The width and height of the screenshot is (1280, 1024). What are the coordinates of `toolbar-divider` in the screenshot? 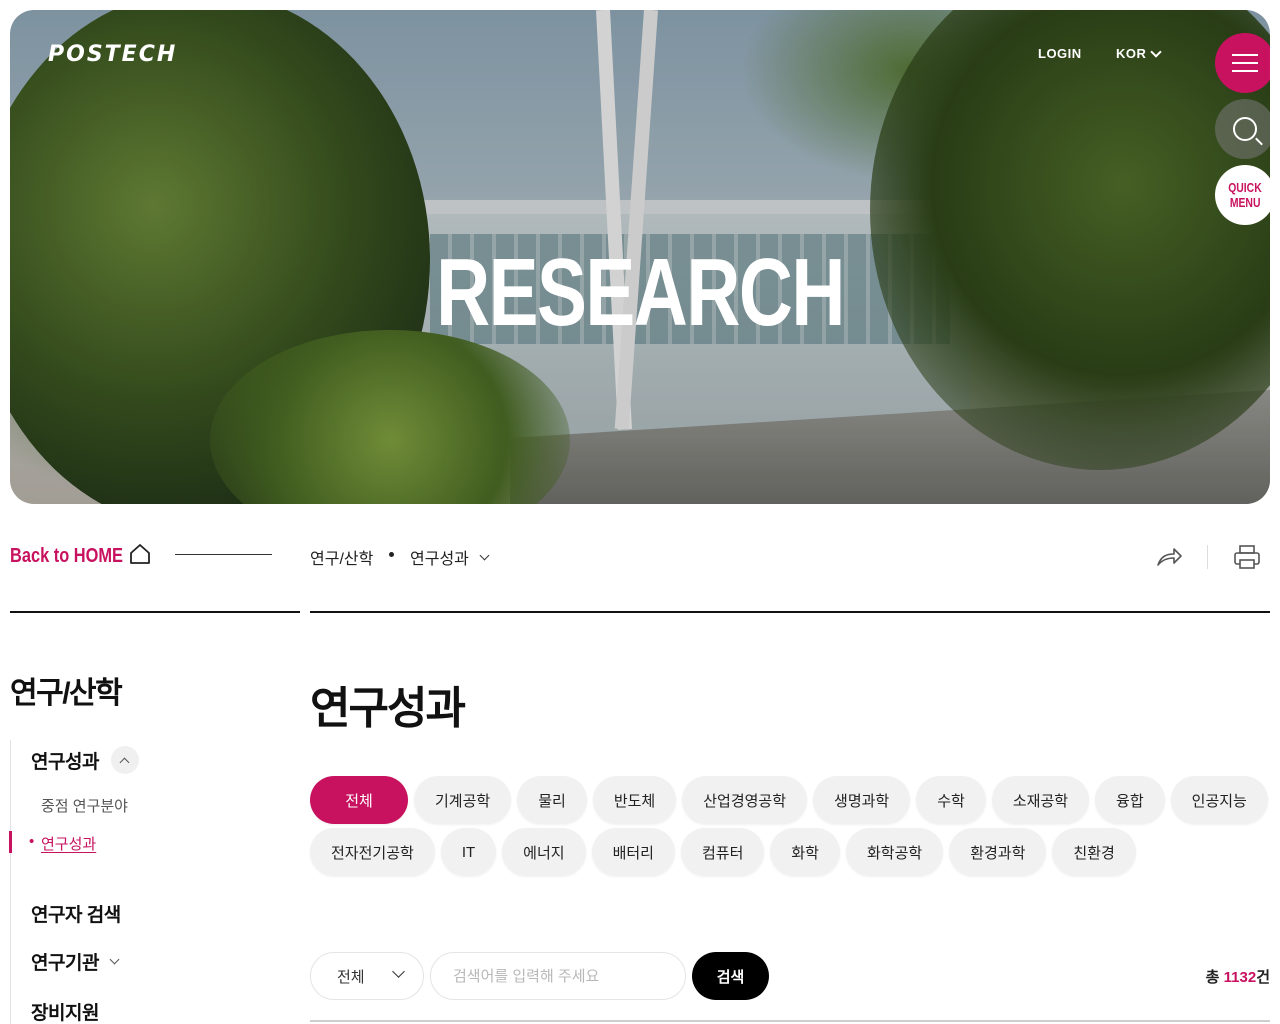 It's located at (1207, 557).